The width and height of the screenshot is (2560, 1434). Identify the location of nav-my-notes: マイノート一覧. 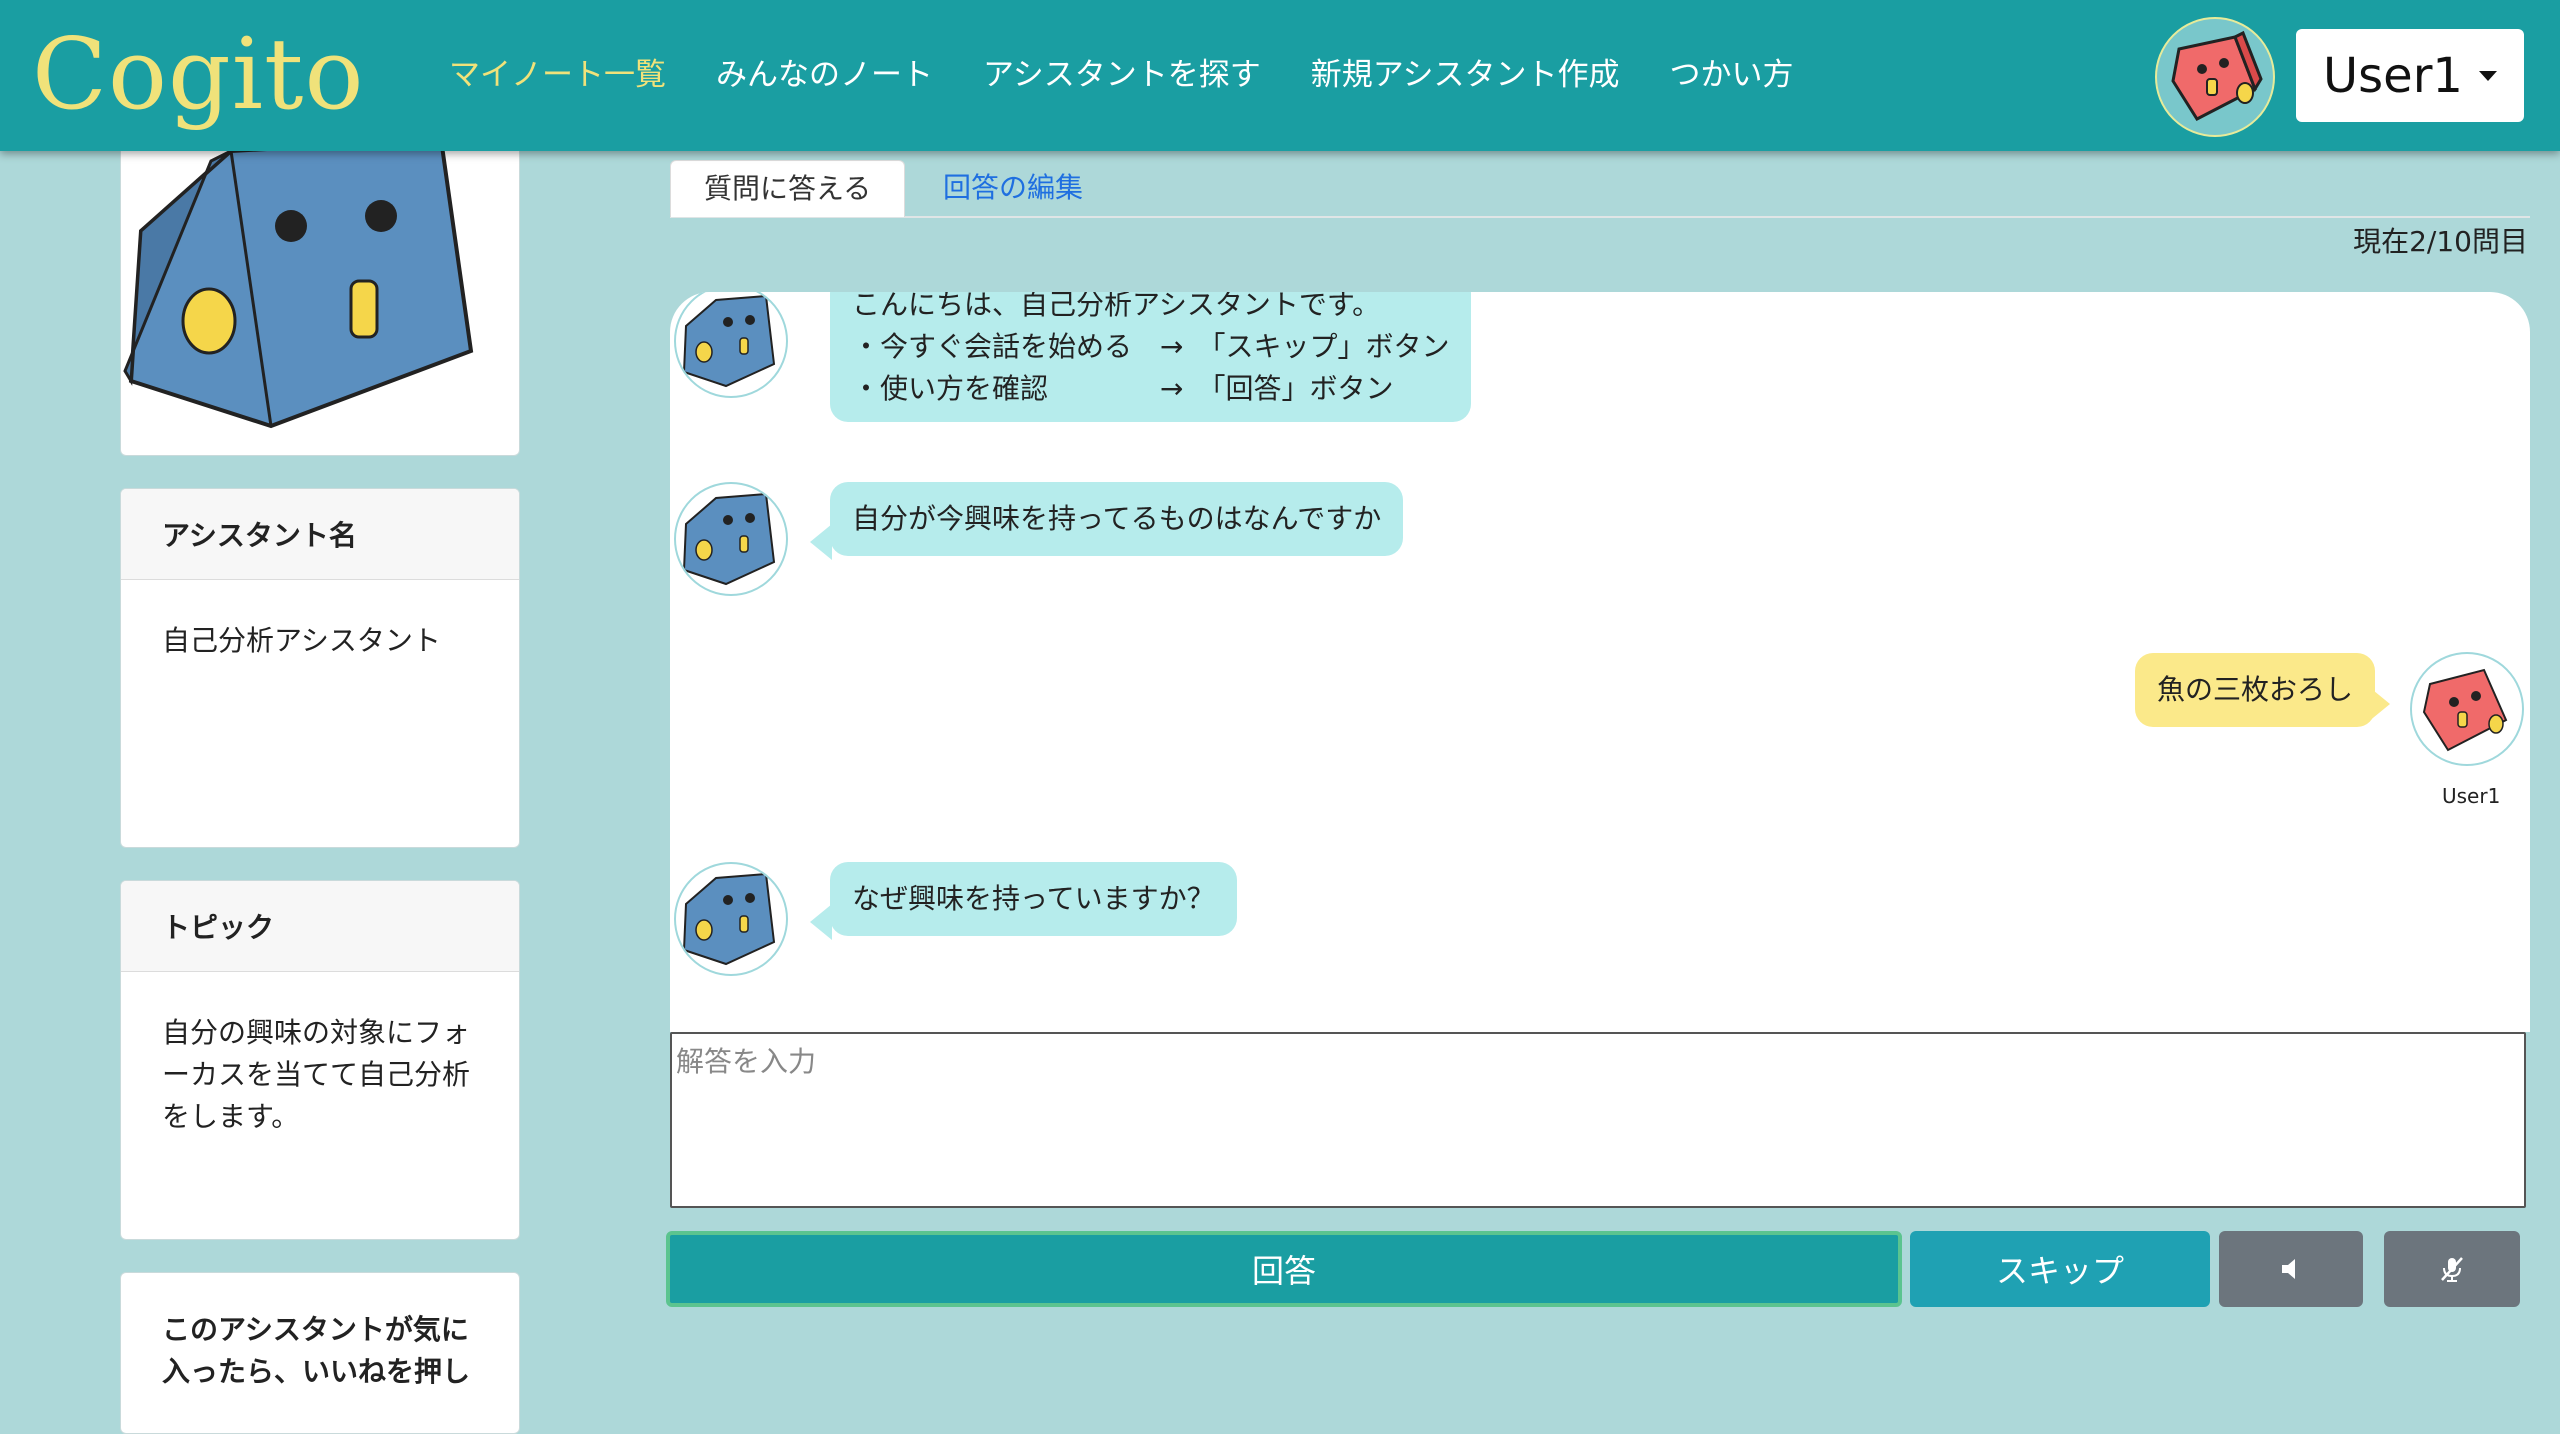
(557, 75).